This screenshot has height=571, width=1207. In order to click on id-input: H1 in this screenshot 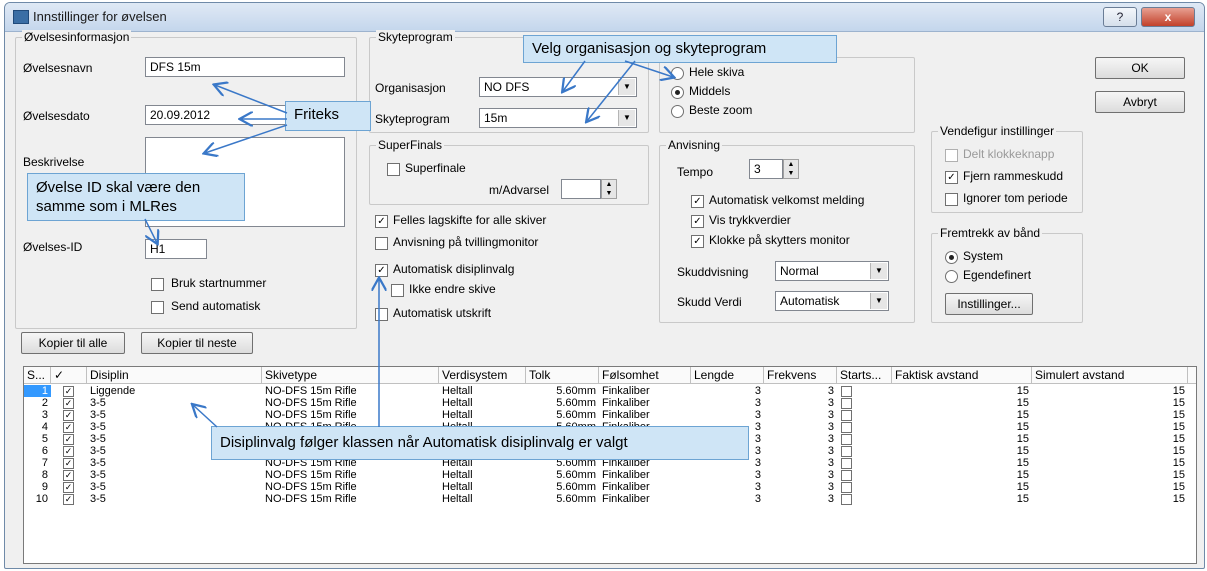, I will do `click(176, 249)`.